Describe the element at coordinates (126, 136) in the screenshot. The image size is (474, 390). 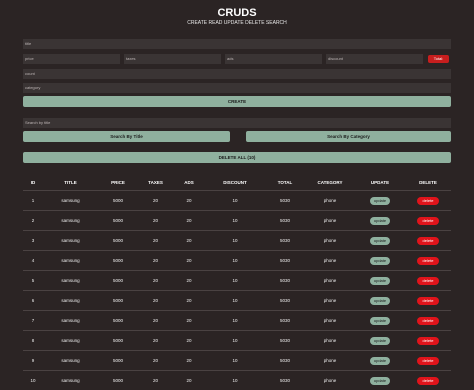
I see `search-by-title-button: Search By Title` at that location.